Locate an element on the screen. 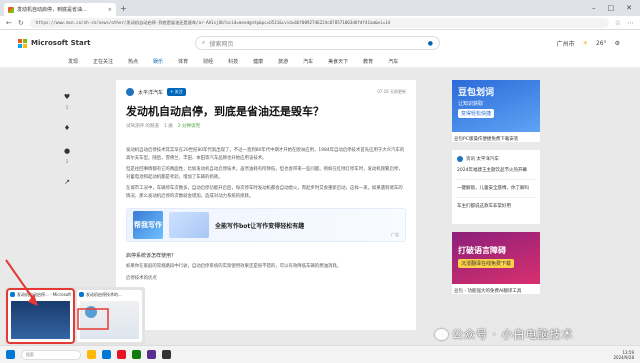 This screenshot has height=363, width=640. window-thumbnail: 发动机自动启停... - Microsoft is located at coordinates (40, 316).